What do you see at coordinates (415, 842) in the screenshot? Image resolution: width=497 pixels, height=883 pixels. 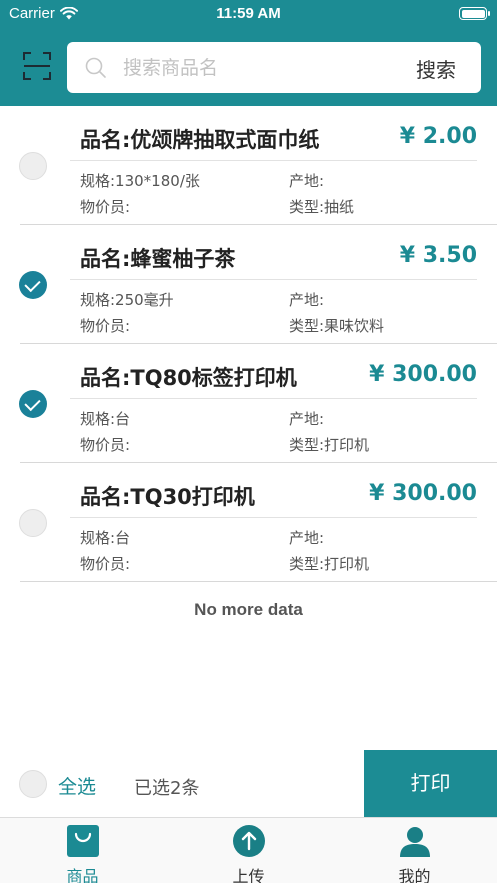 I see `person-icon` at bounding box center [415, 842].